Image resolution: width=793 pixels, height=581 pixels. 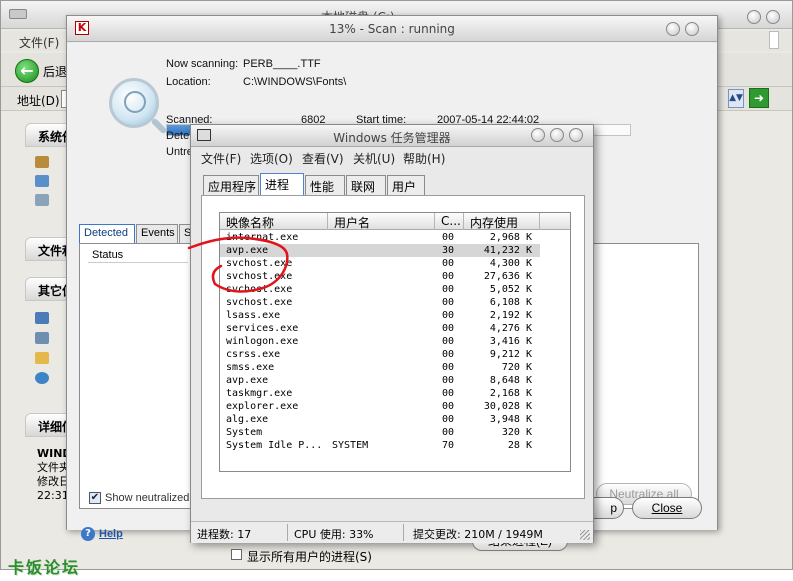 What do you see at coordinates (510, 263) in the screenshot?
I see `process-memory: 4,300 K` at bounding box center [510, 263].